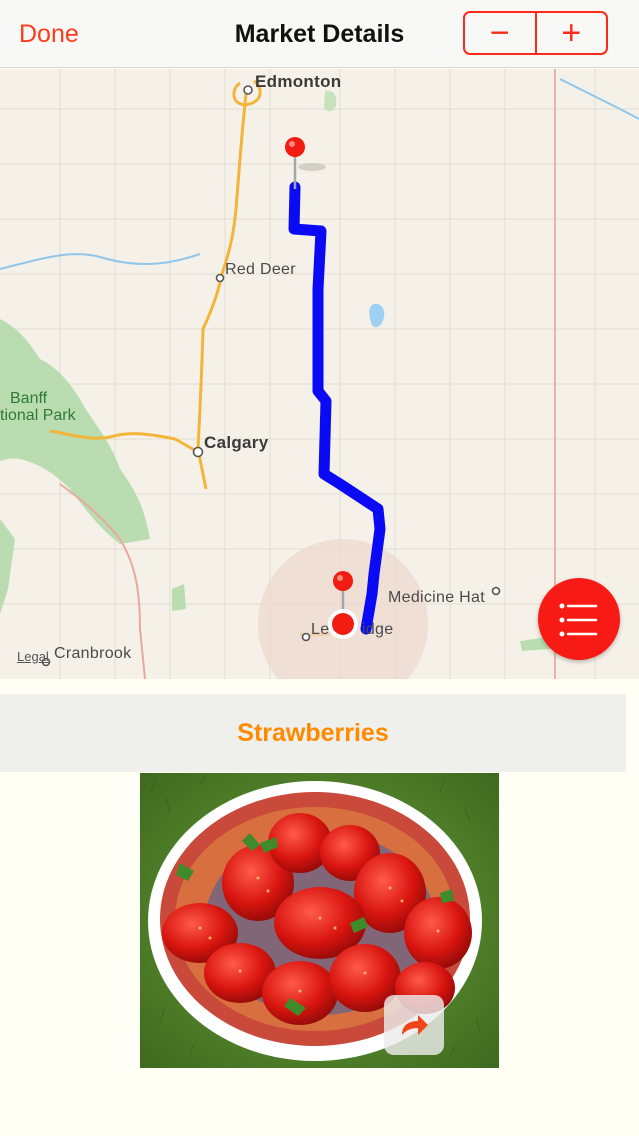 The width and height of the screenshot is (639, 1136). I want to click on product-title-bar: Strawberries, so click(313, 733).